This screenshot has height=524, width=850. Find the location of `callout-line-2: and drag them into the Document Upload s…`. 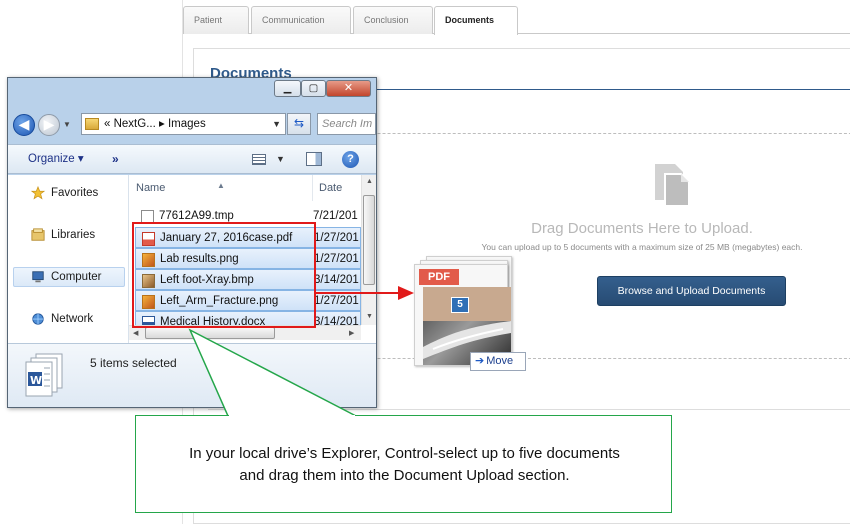

callout-line-2: and drag them into the Document Upload s… is located at coordinates (404, 475).